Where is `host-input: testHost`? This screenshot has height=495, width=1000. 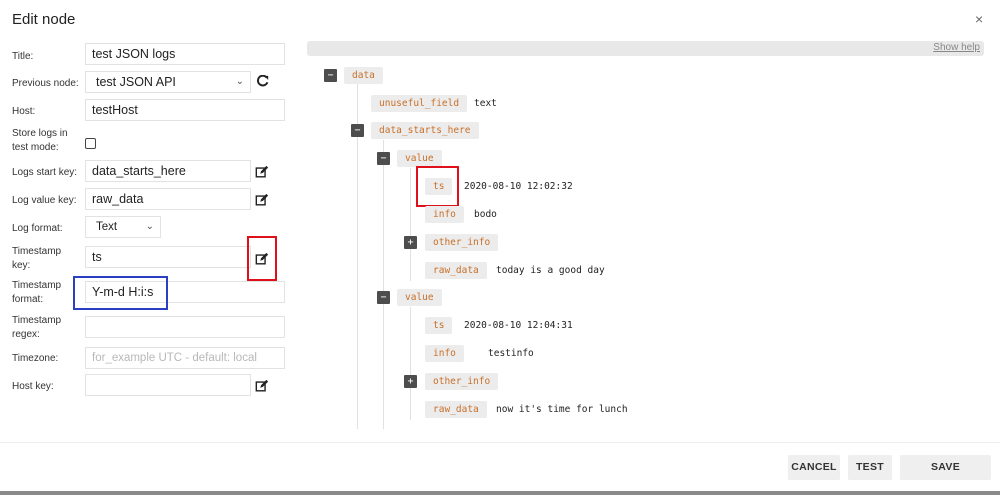 host-input: testHost is located at coordinates (185, 110).